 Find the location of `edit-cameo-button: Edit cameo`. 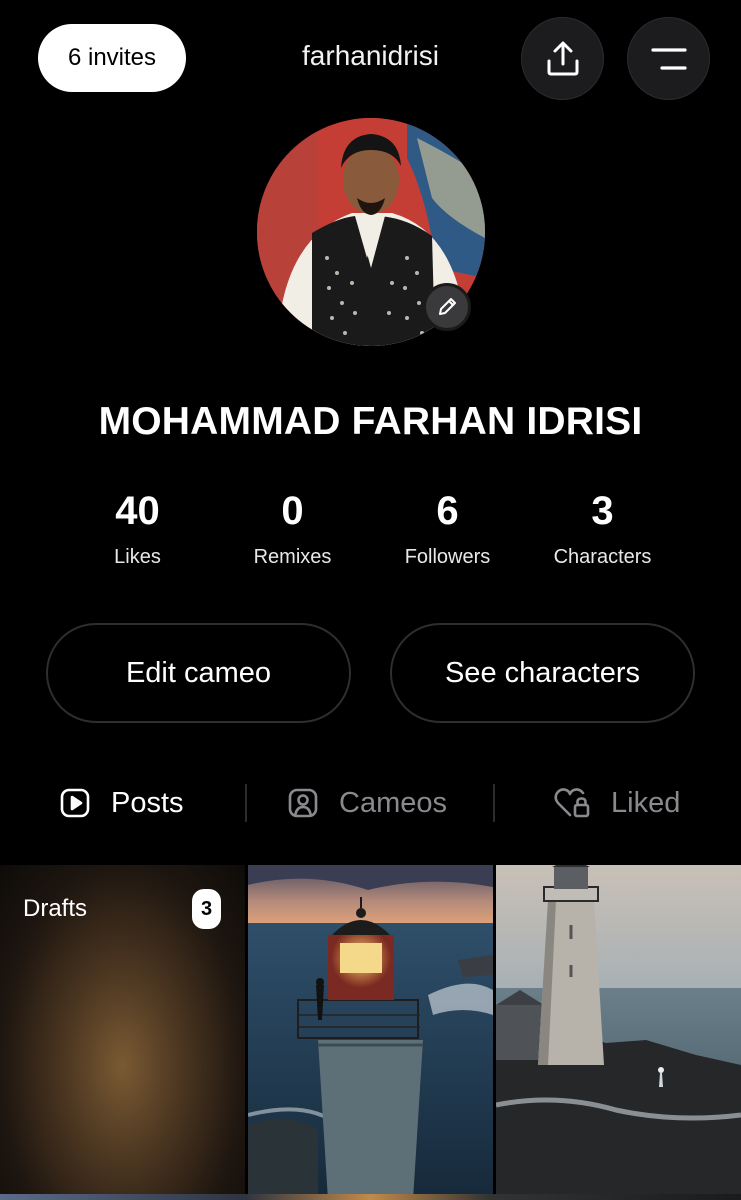

edit-cameo-button: Edit cameo is located at coordinates (198, 673).